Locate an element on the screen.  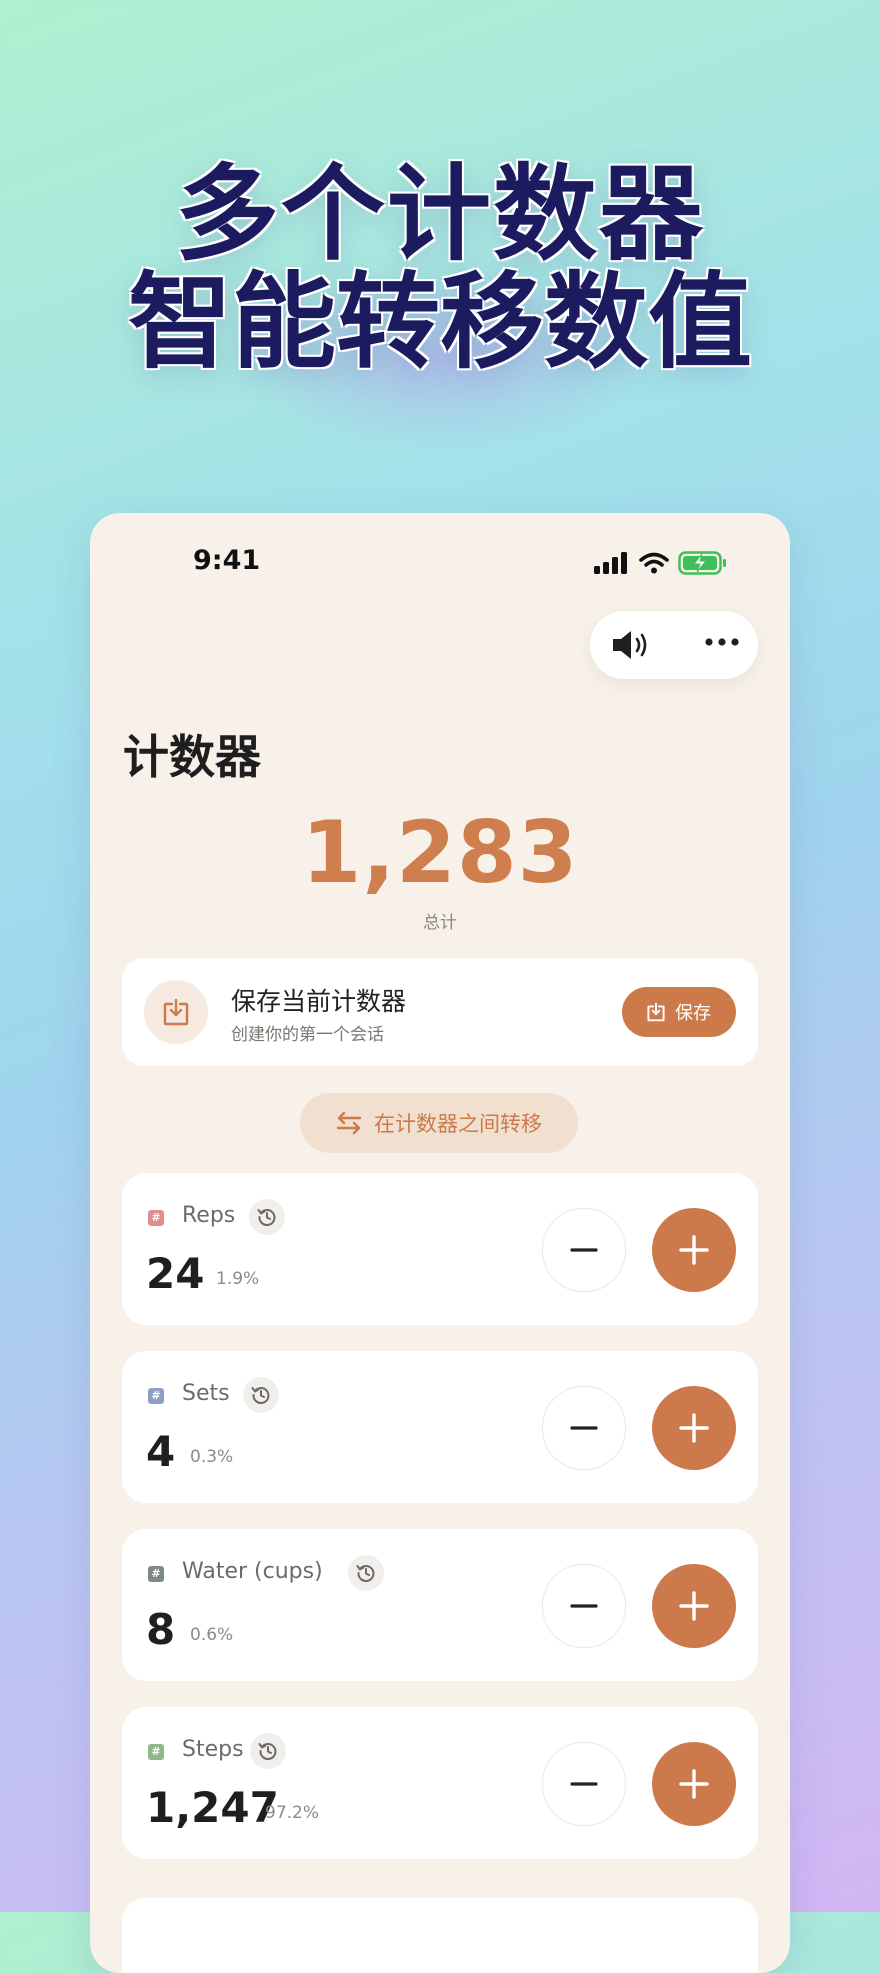
status-time: 9:41 is located at coordinates (227, 560).